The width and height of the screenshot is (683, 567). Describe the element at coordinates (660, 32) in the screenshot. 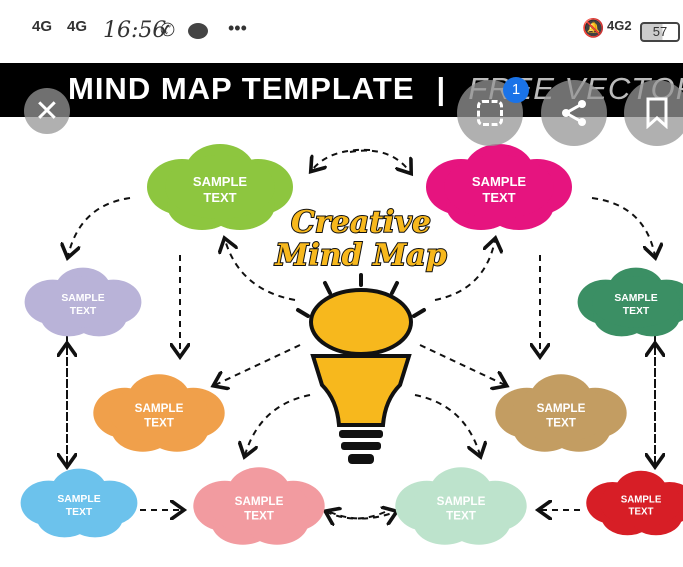

I see `battery: 57` at that location.